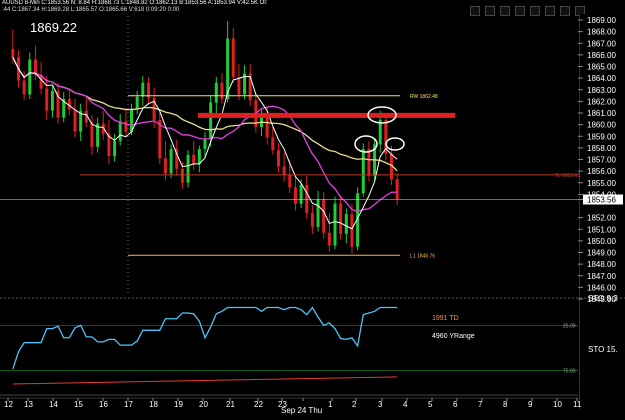 The image size is (625, 420). Describe the element at coordinates (8, 404) in the screenshot. I see `x-tick-label: 12` at that location.